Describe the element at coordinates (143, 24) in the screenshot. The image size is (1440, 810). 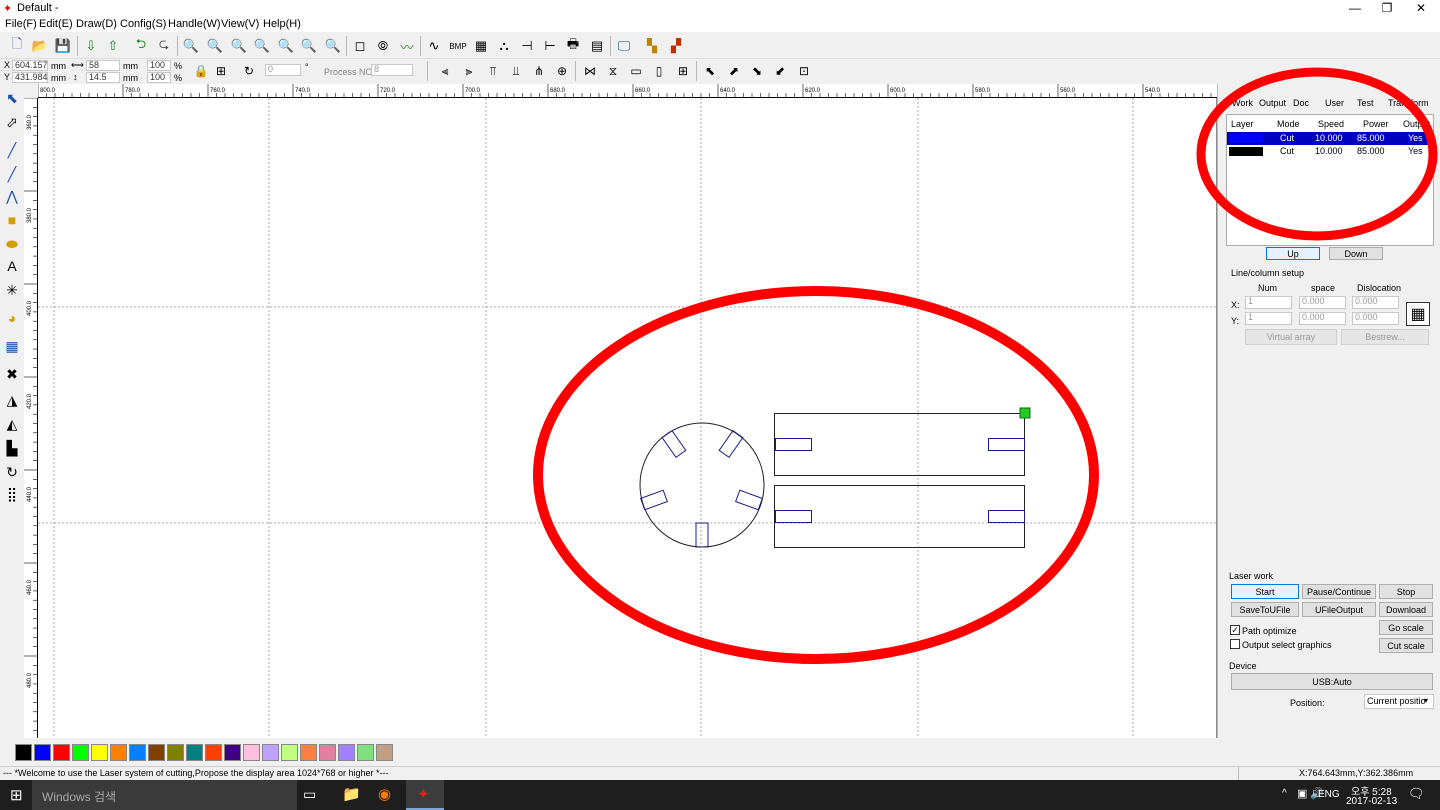
I see `menu-config: Config(S)` at that location.